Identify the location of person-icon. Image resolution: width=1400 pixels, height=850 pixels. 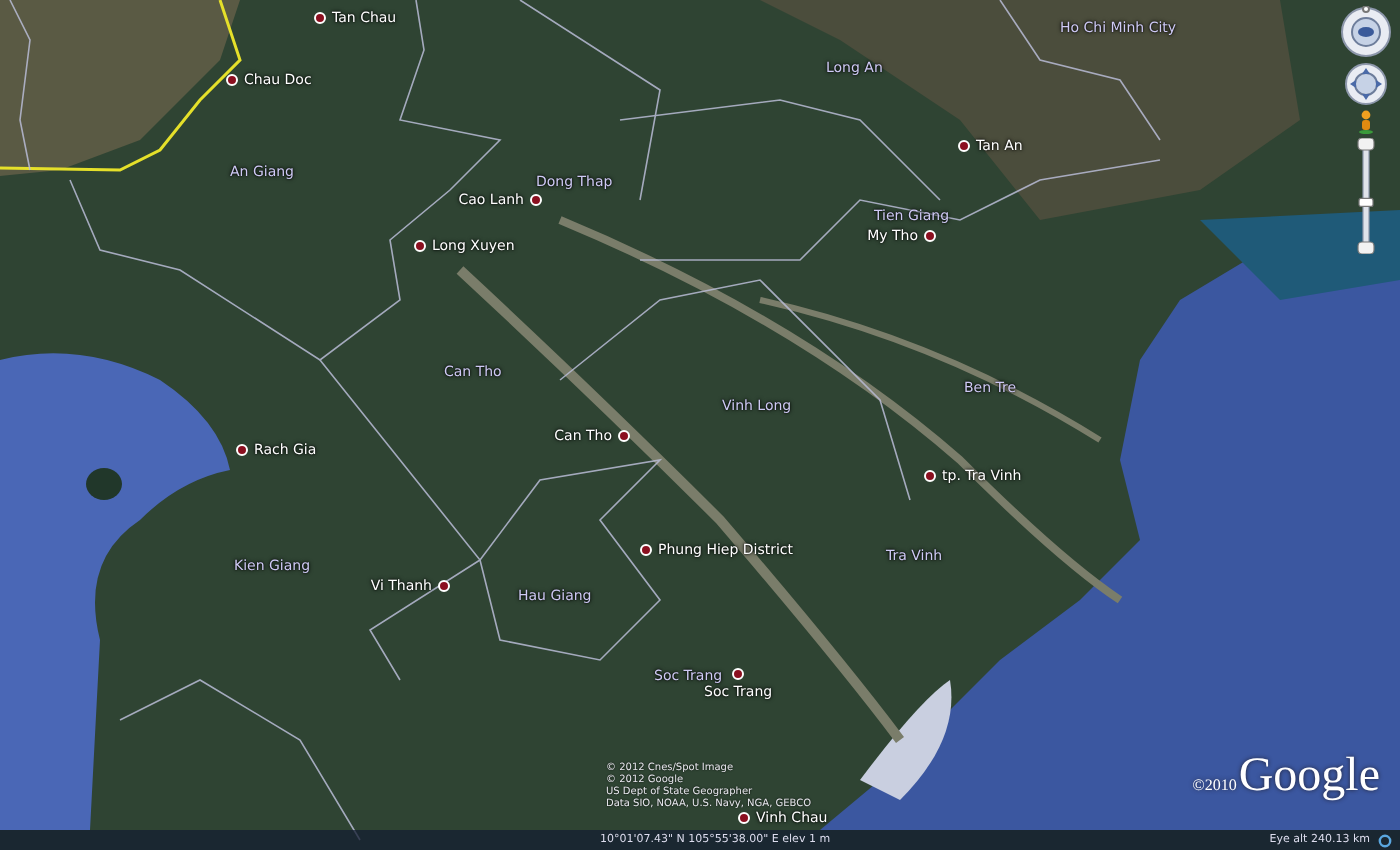
(1366, 122).